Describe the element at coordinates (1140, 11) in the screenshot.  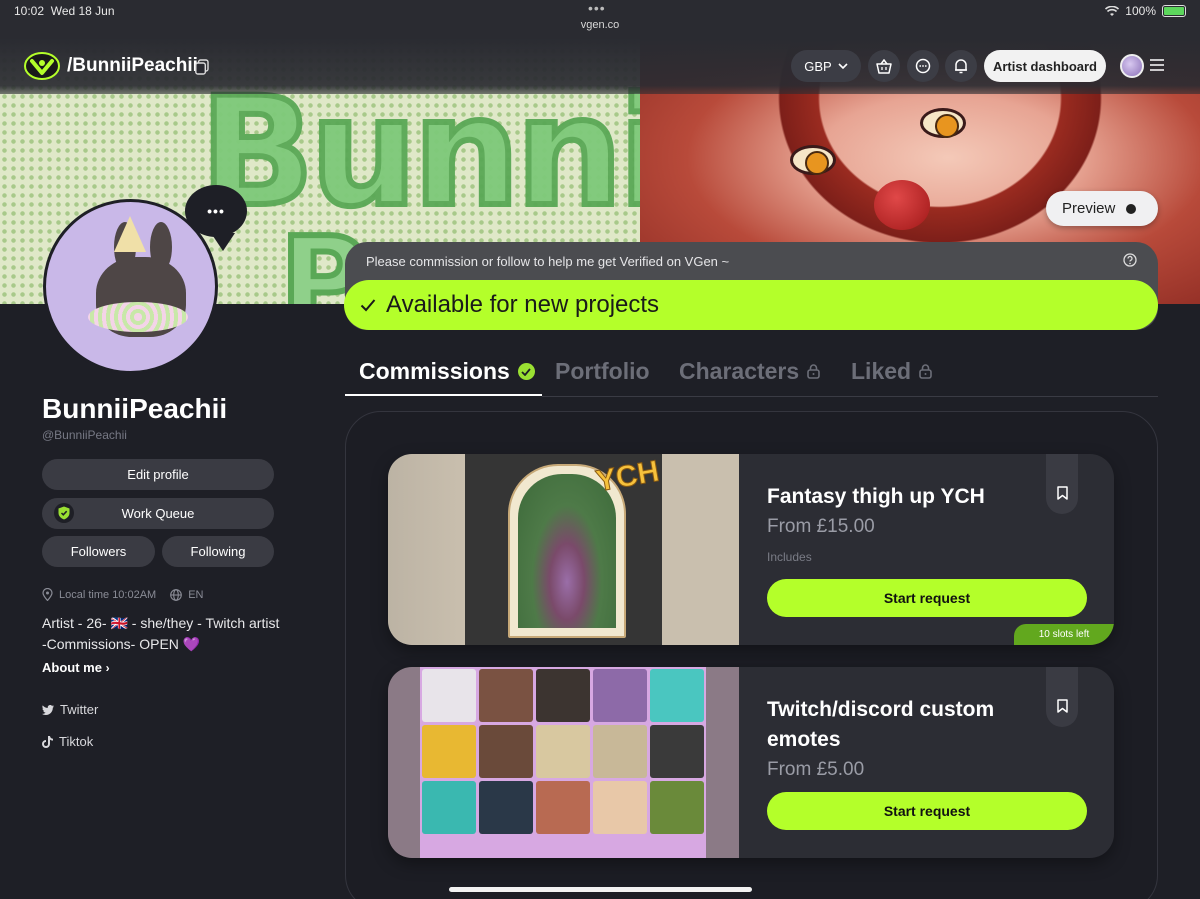
I see `battery-percent: 100%` at that location.